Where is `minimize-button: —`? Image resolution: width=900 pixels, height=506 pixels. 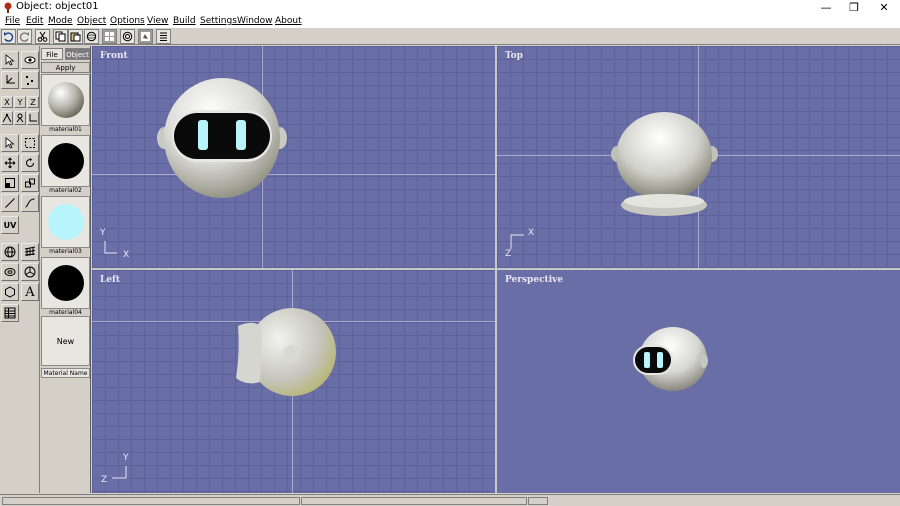
minimize-button: — is located at coordinates (826, 7).